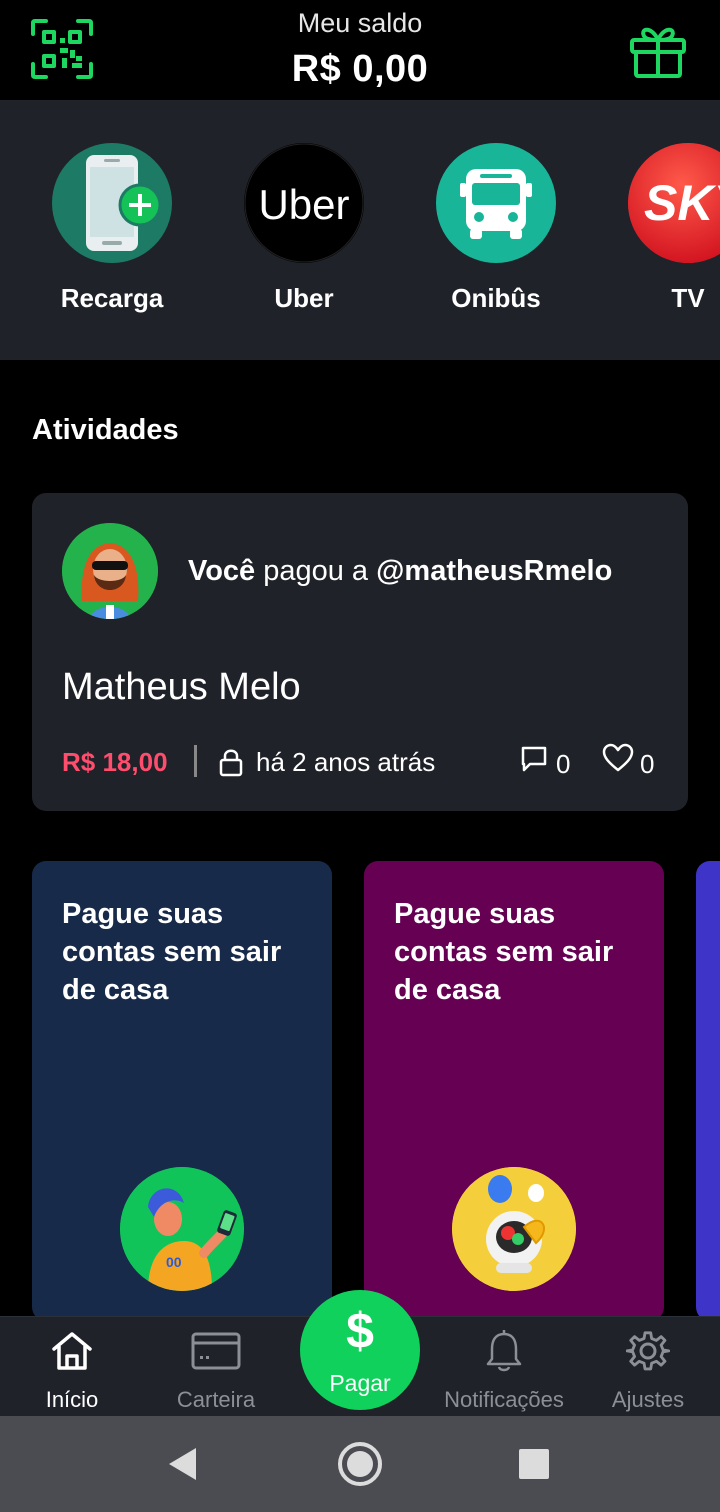  I want to click on activity-amount: R$ 18,00, so click(115, 762).